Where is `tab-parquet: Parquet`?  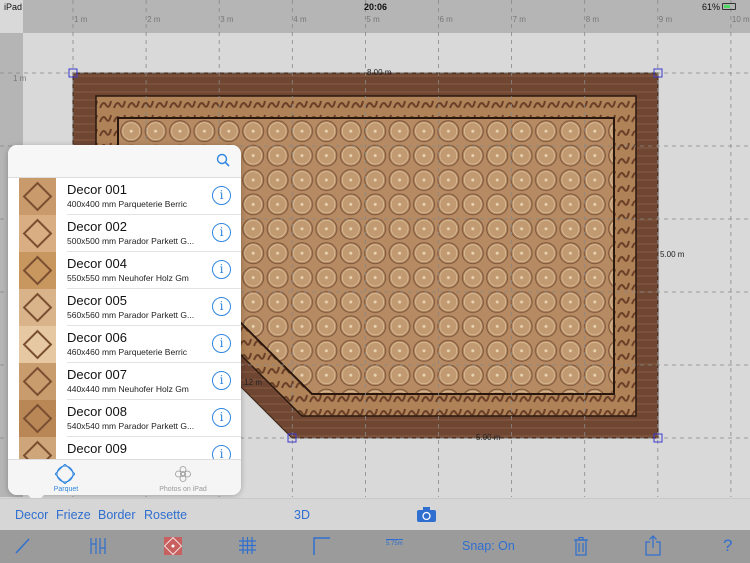 tab-parquet: Parquet is located at coordinates (66, 477).